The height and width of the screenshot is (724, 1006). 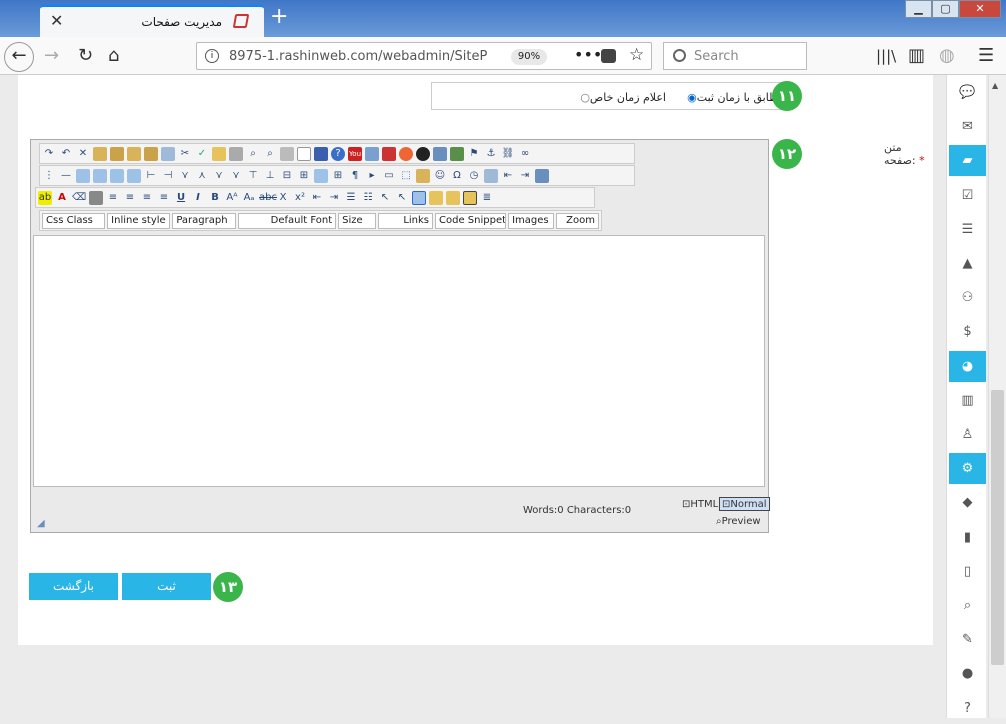 What do you see at coordinates (368, 198) in the screenshot?
I see `numbered-list-icon: ☷` at bounding box center [368, 198].